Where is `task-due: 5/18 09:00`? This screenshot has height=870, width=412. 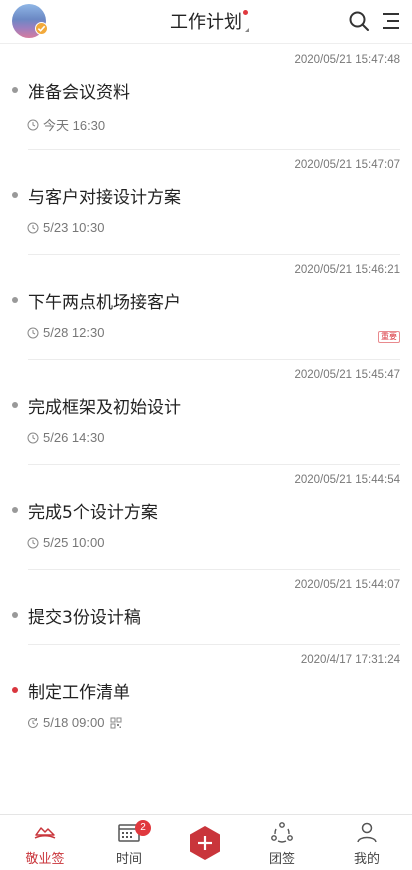
task-due: 5/18 09:00 is located at coordinates (76, 722).